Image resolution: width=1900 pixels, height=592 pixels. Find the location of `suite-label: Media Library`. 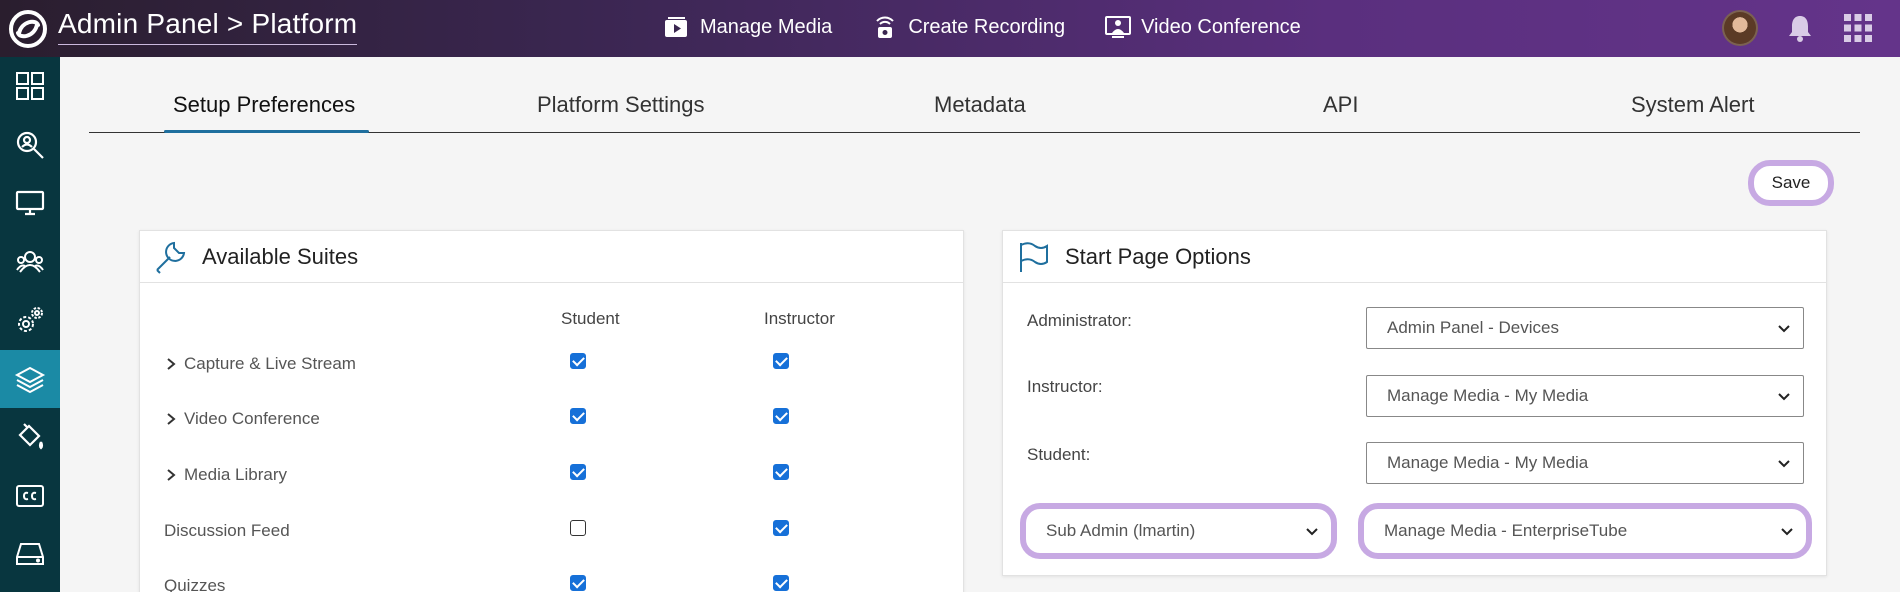

suite-label: Media Library is located at coordinates (235, 474).